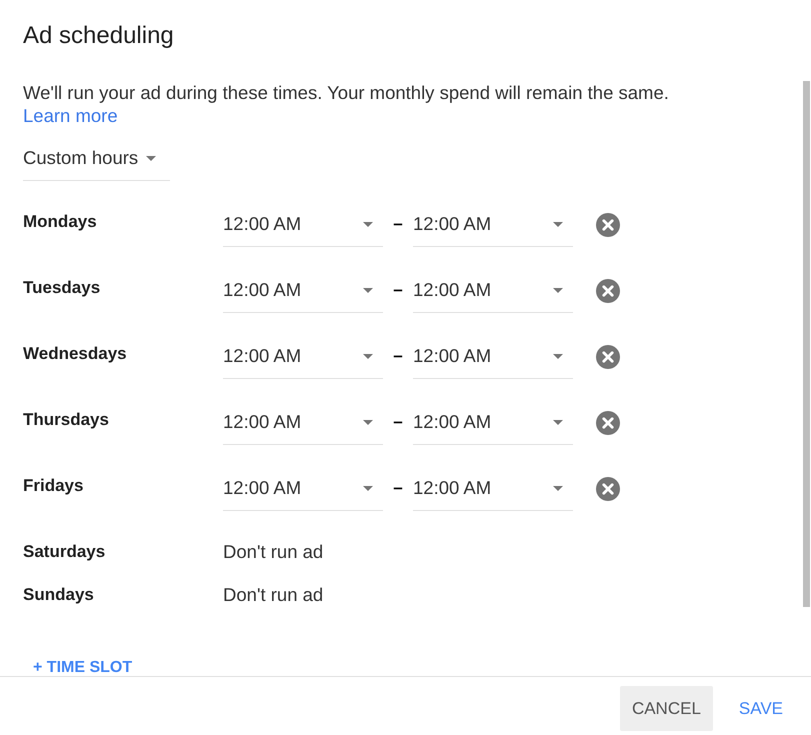  I want to click on day-label: Thursdays, so click(66, 420).